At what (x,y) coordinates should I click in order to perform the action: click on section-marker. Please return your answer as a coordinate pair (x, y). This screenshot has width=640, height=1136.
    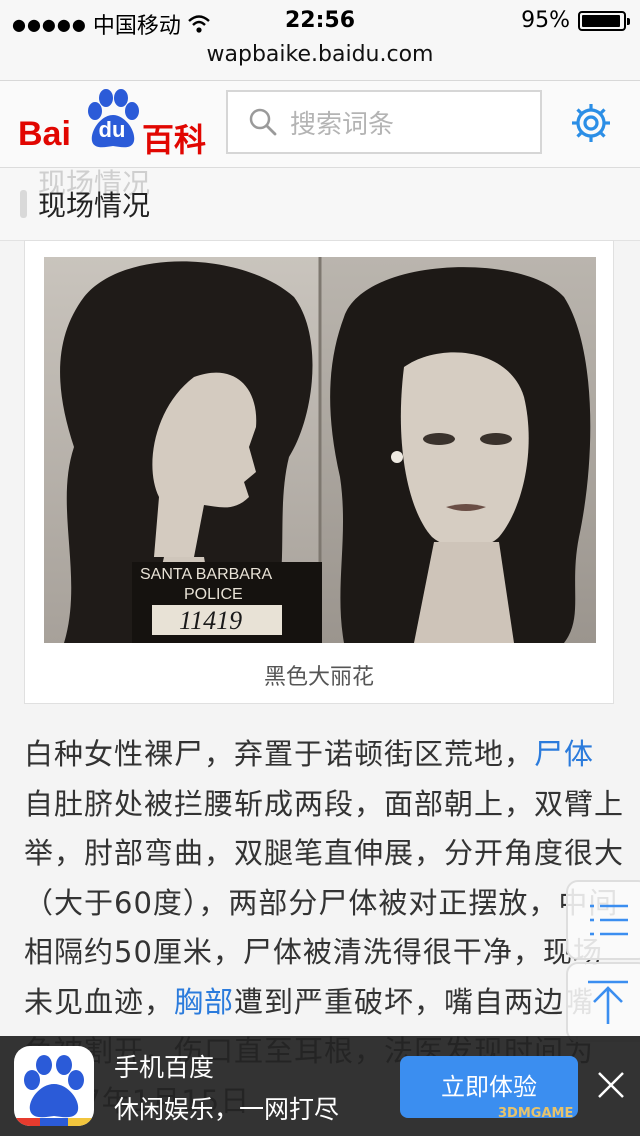
    Looking at the image, I should click on (23, 204).